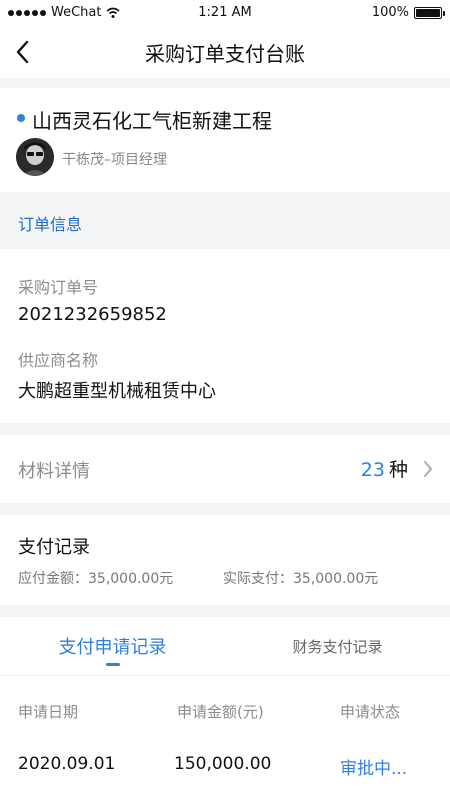 Image resolution: width=450 pixels, height=800 pixels. What do you see at coordinates (50, 224) in the screenshot?
I see `order-info-title: 订单信息` at bounding box center [50, 224].